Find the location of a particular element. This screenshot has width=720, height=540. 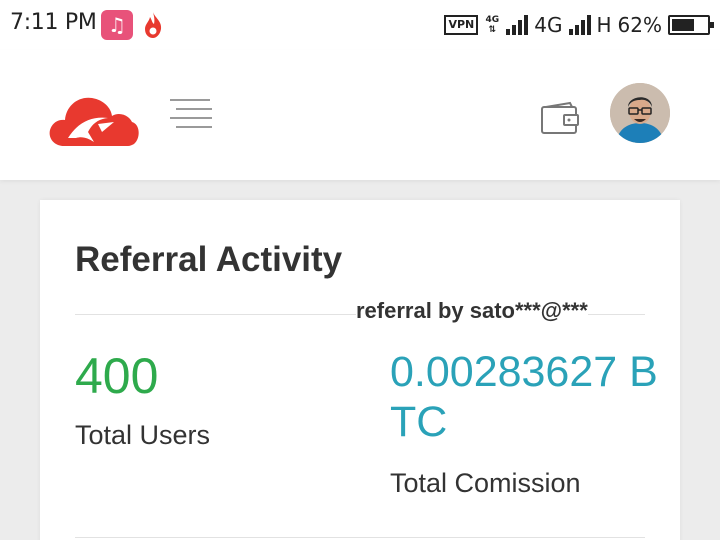

signal-bars-icon is located at coordinates (517, 25).